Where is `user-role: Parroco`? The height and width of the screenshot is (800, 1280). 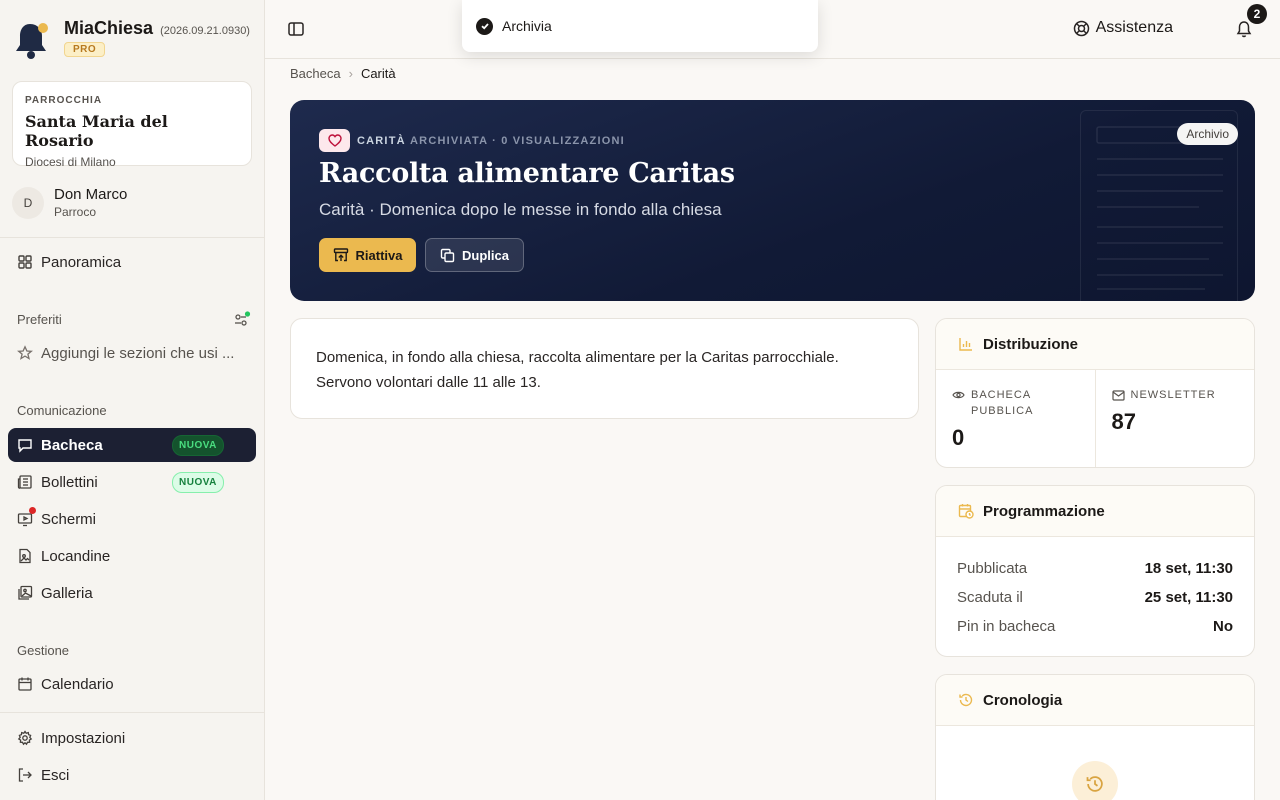 user-role: Parroco is located at coordinates (75, 212).